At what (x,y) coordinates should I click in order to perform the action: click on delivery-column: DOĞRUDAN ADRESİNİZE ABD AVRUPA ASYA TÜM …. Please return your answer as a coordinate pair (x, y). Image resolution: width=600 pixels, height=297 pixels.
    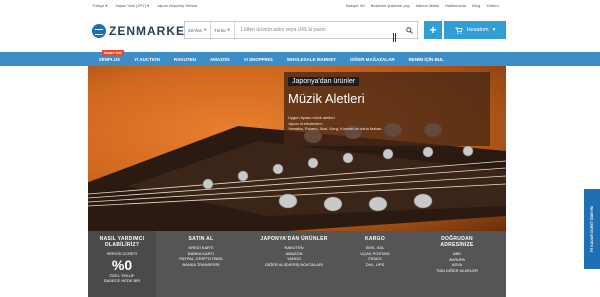
    Looking at the image, I should click on (457, 264).